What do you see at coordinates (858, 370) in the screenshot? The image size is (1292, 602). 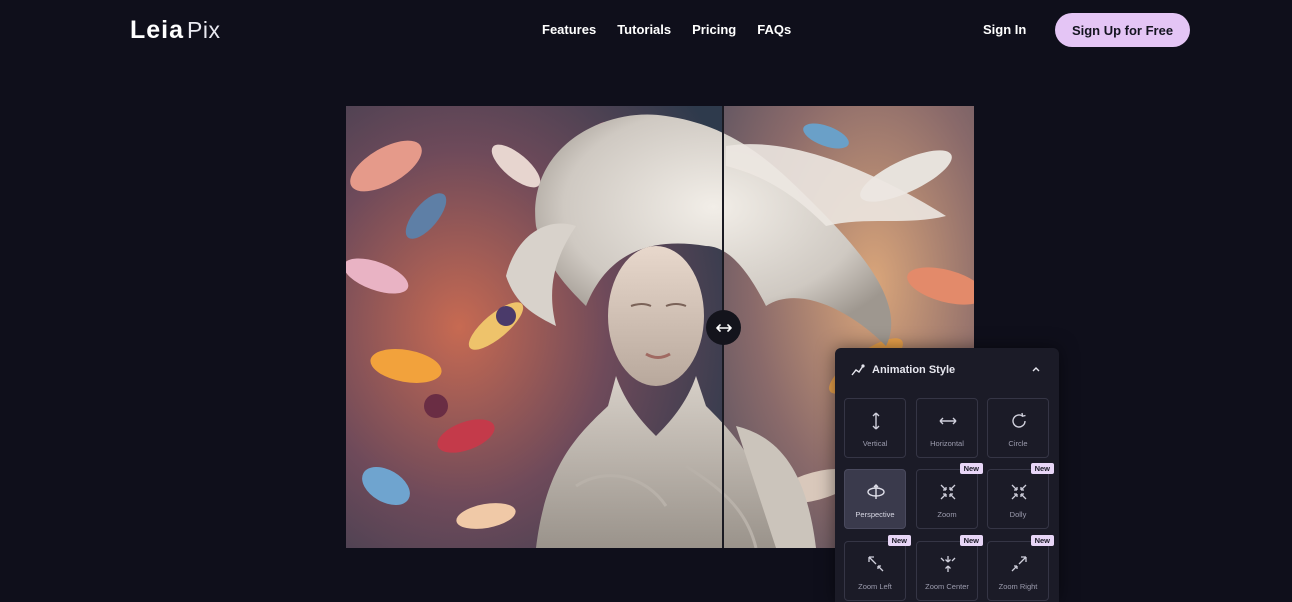 I see `animation-path-icon` at bounding box center [858, 370].